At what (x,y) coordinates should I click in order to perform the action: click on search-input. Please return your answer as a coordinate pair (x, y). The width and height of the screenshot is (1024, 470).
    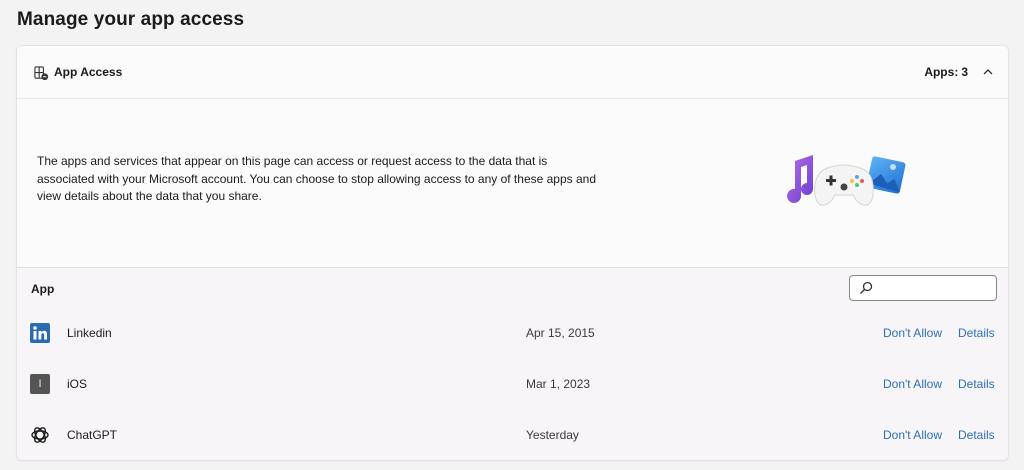
    Looking at the image, I should click on (935, 288).